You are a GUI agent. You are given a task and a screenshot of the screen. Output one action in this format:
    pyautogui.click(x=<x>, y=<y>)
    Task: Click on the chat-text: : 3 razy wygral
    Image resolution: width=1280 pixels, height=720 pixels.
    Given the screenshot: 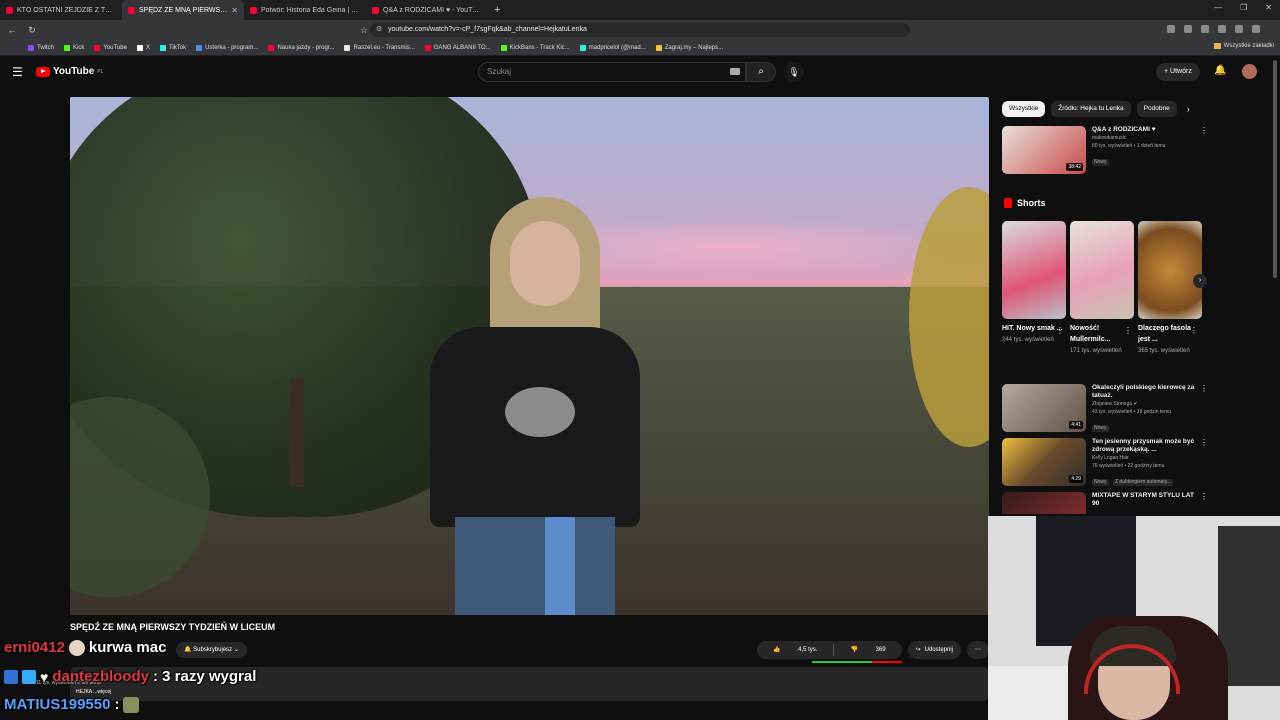 What is the action you would take?
    pyautogui.click(x=204, y=676)
    